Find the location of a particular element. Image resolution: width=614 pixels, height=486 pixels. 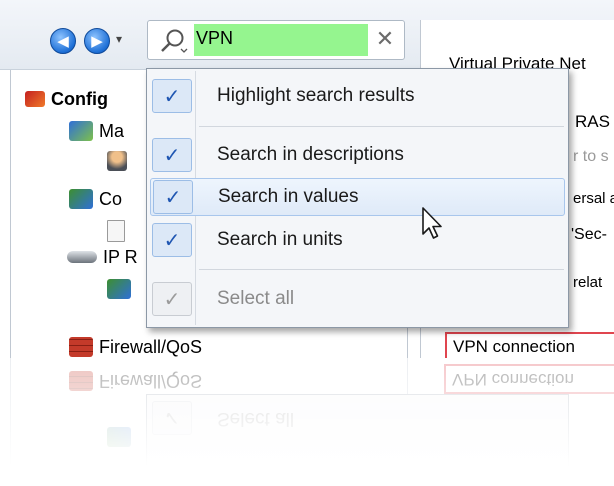

menu-item-select-all: ✓ Select all is located at coordinates (357, 299).